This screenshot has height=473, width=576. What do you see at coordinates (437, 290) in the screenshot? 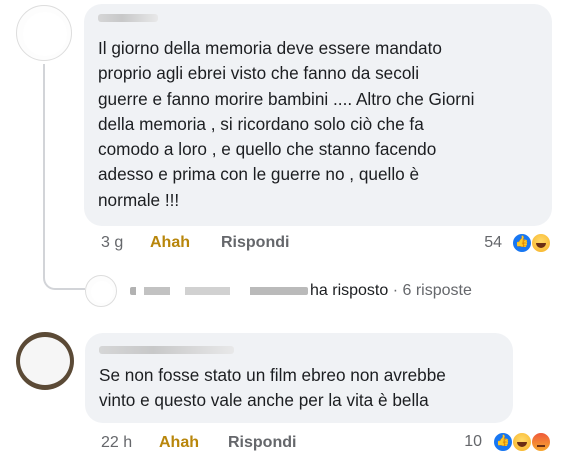
I see `replies-count: 6 risposte` at bounding box center [437, 290].